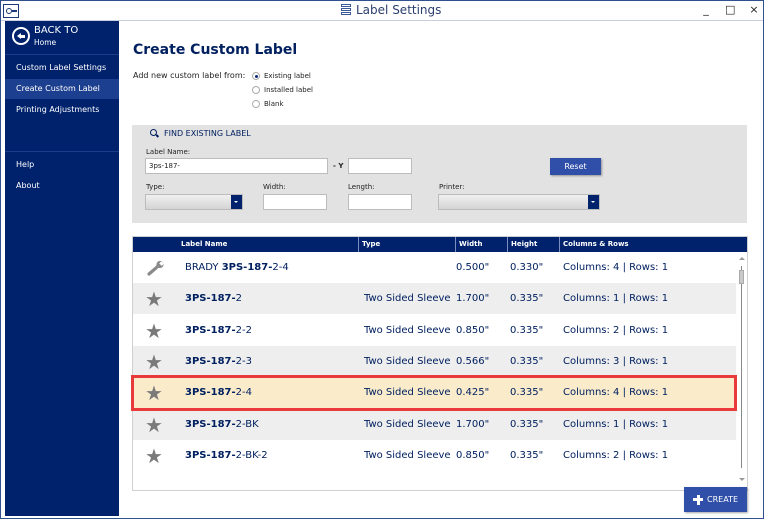 The width and height of the screenshot is (764, 519). Describe the element at coordinates (251, 455) in the screenshot. I see `label-name-suffix: 2-BK-2` at that location.